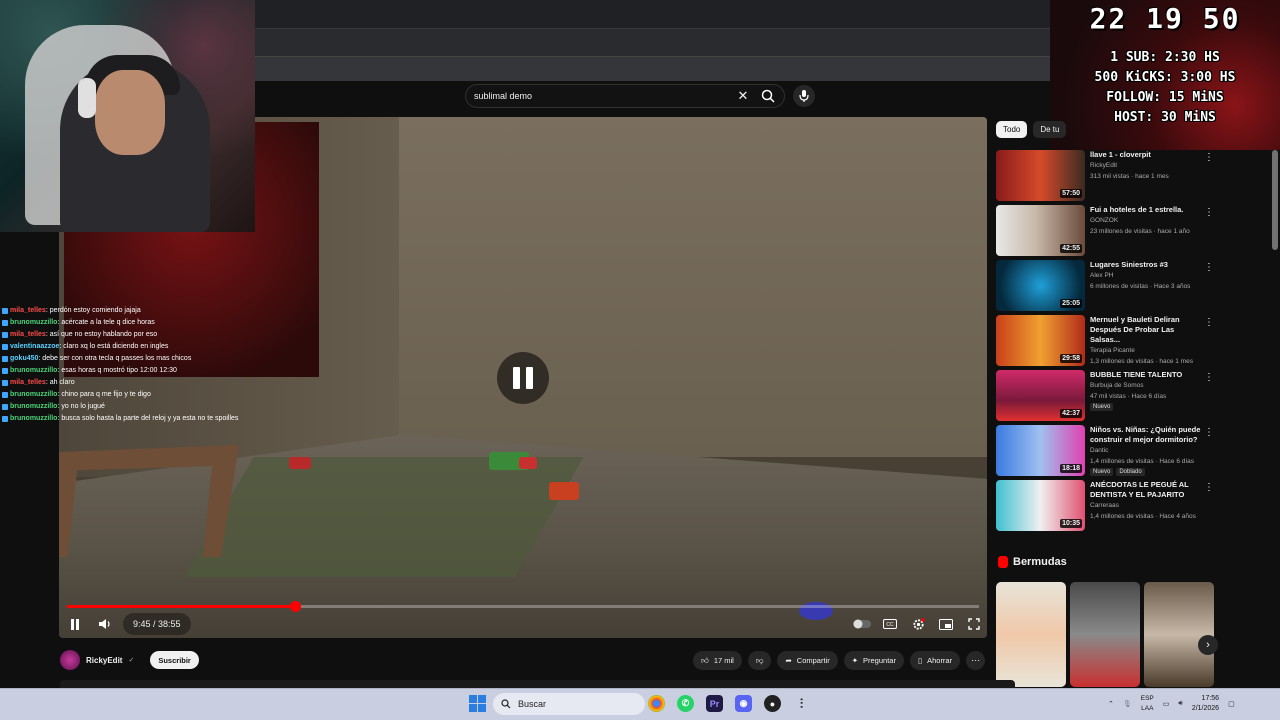  I want to click on video-title: Lugares Siniestros #3, so click(1146, 265).